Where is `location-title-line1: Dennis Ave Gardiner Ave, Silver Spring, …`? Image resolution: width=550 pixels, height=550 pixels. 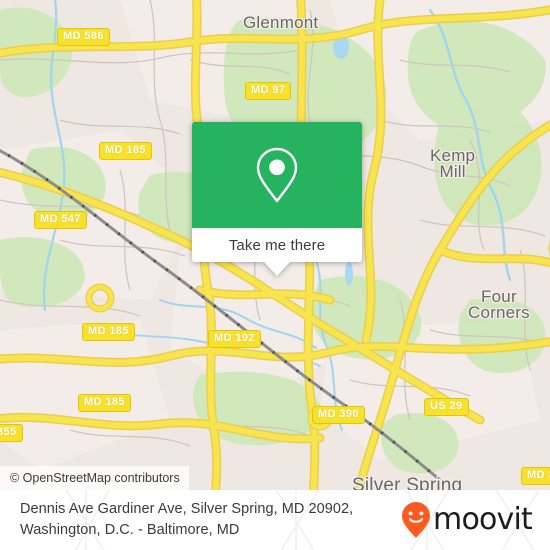
location-title-line1: Dennis Ave Gardiner Ave, Silver Spring, … is located at coordinates (187, 509).